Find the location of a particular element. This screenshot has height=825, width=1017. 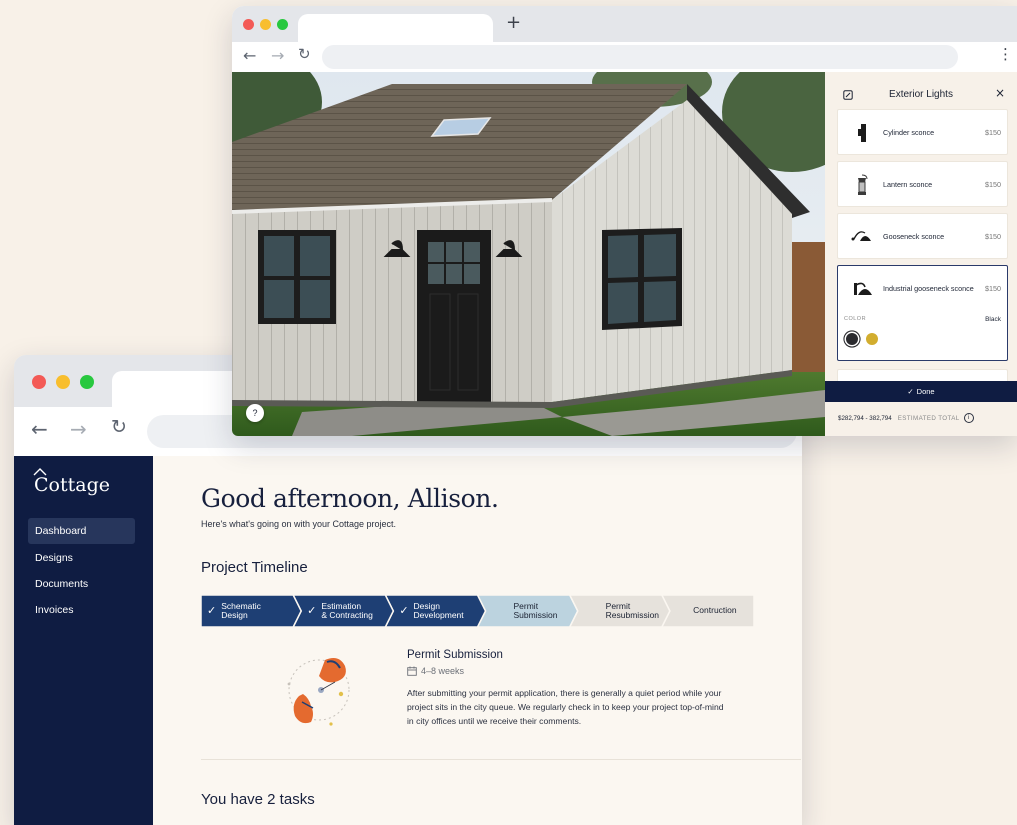

timeline-step-label: Estimation & Contracting is located at coordinates (347, 610).